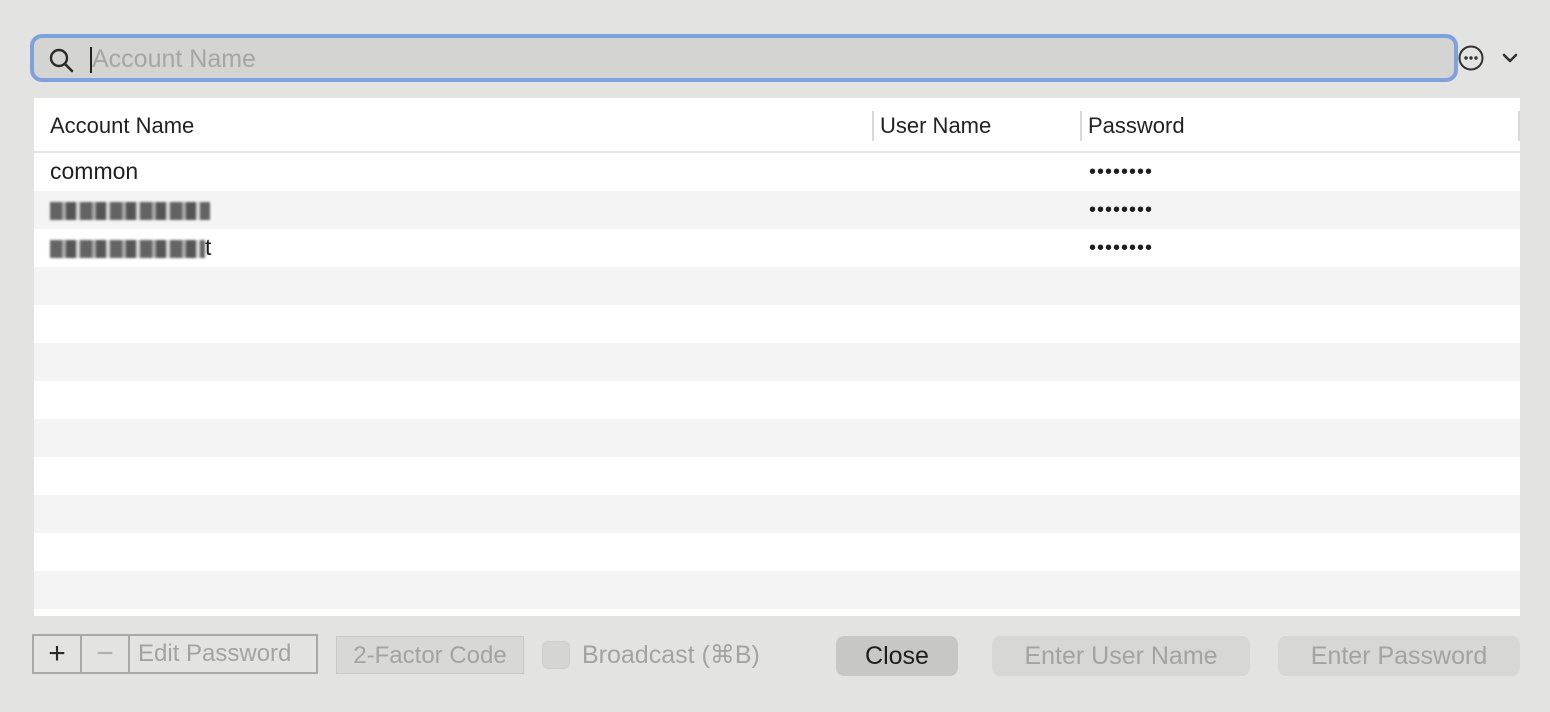 The width and height of the screenshot is (1550, 712). Describe the element at coordinates (430, 655) in the screenshot. I see `two-factor-code-button: 2-Factor Code` at that location.